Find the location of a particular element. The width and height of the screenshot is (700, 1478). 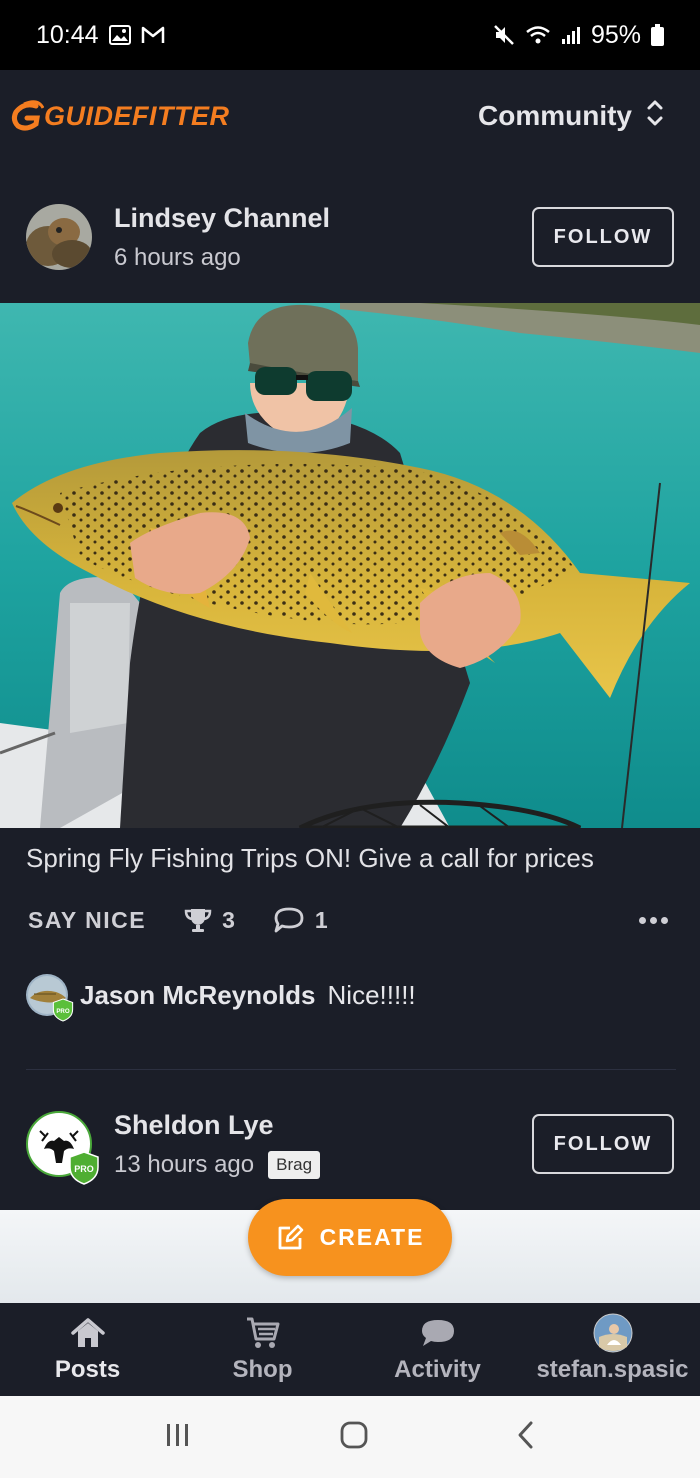

post-timestamp: 6 hours ago is located at coordinates (177, 257).